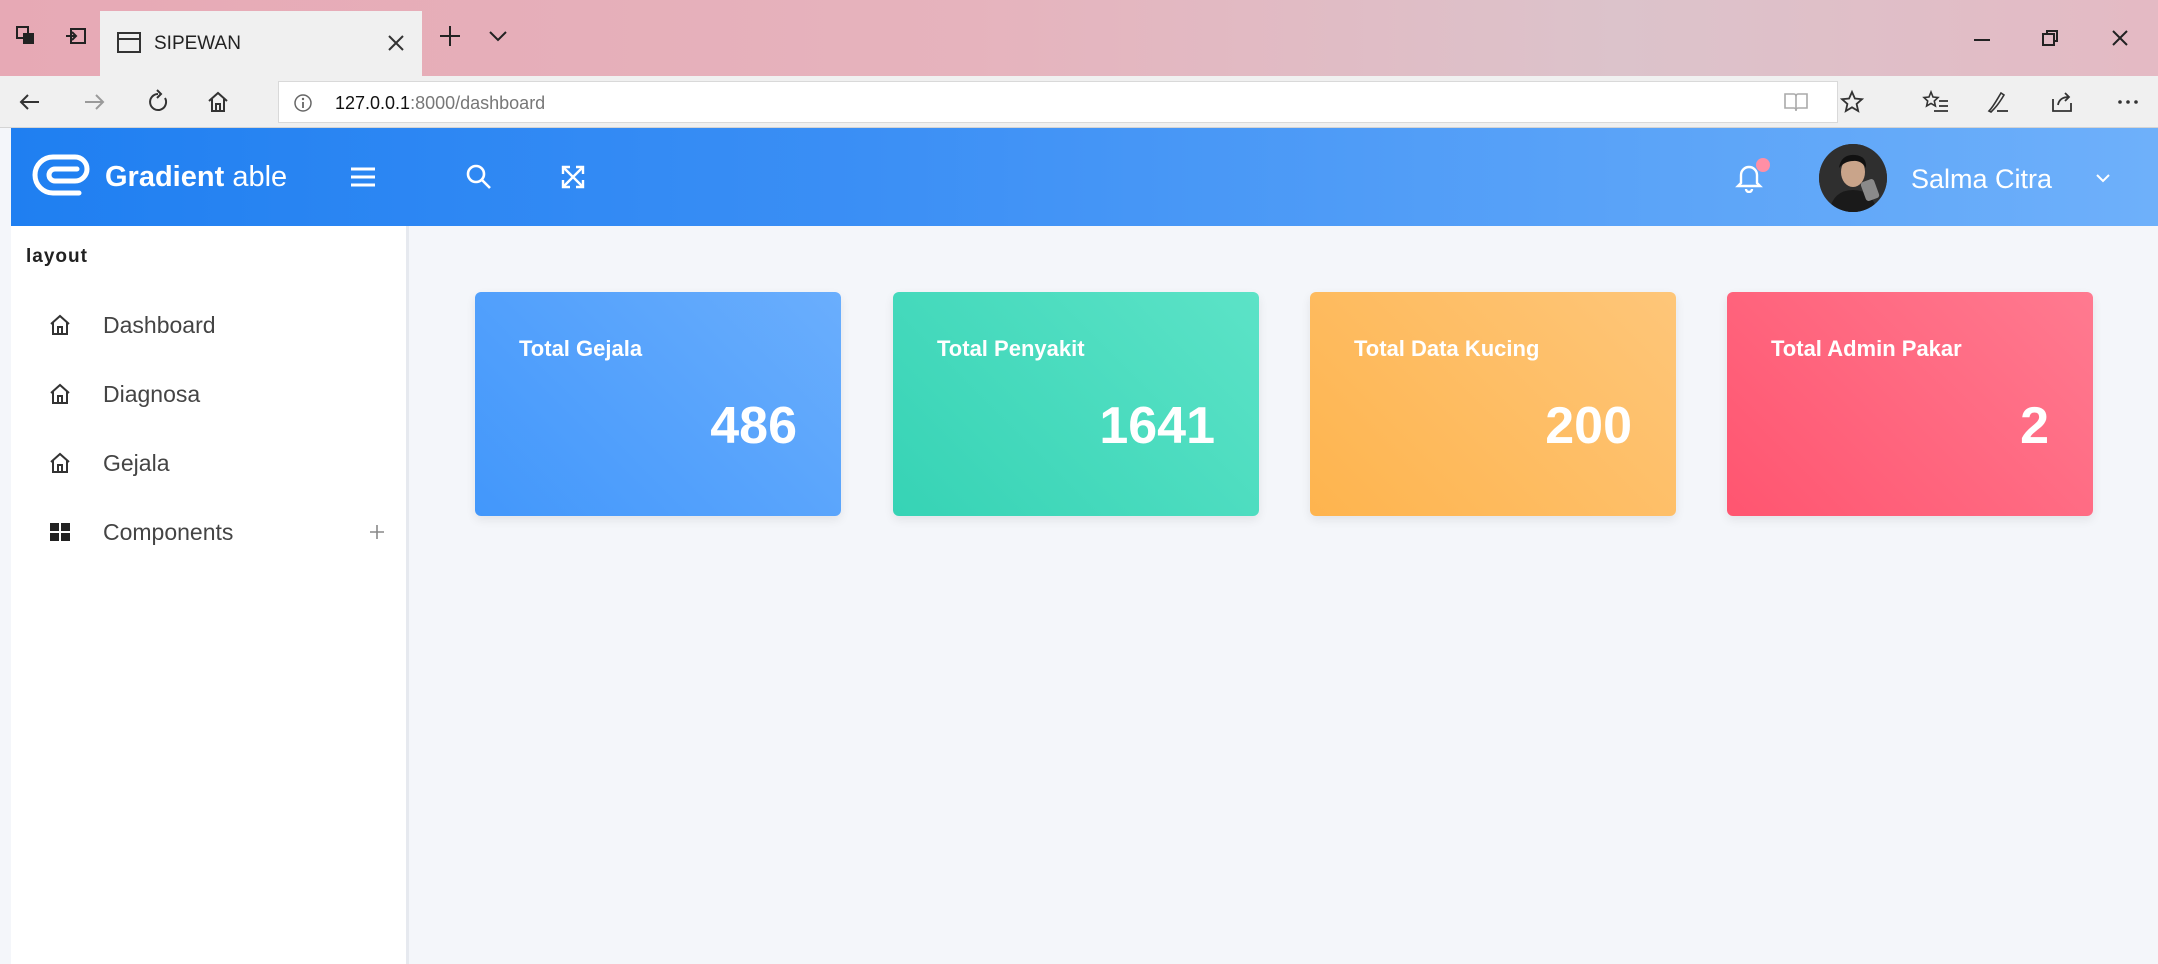 This screenshot has width=2158, height=964. What do you see at coordinates (396, 43) in the screenshot?
I see `close-tab-icon` at bounding box center [396, 43].